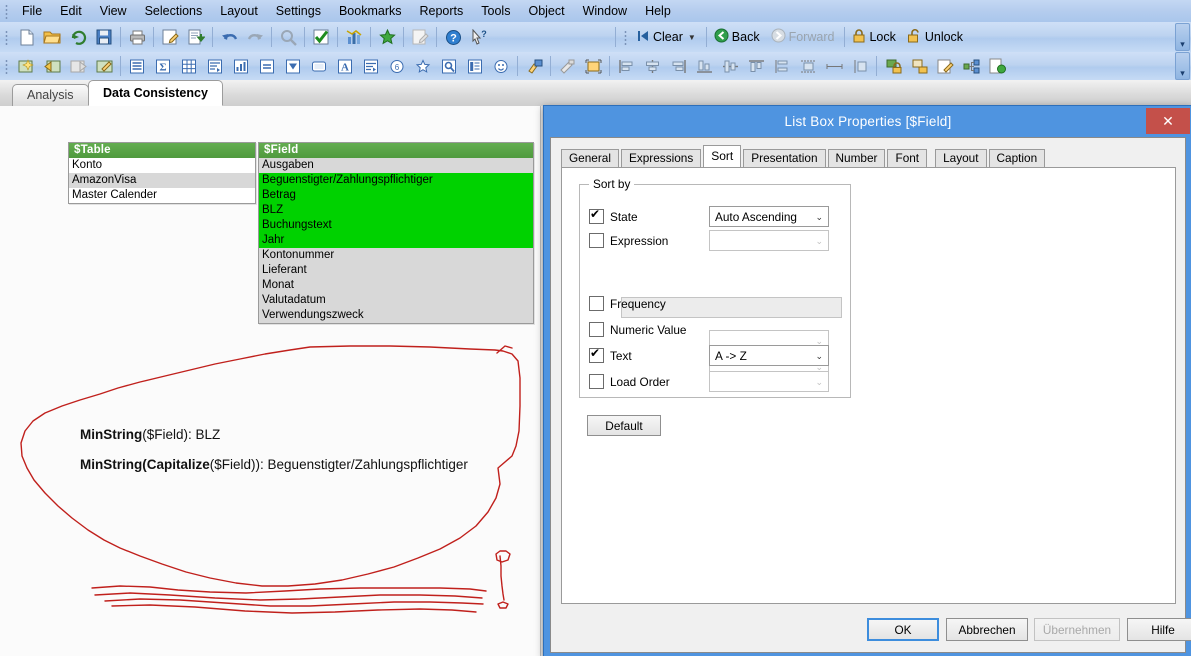  Describe the element at coordinates (769, 381) in the screenshot. I see `combo-sort-load-order: ⌄` at that location.